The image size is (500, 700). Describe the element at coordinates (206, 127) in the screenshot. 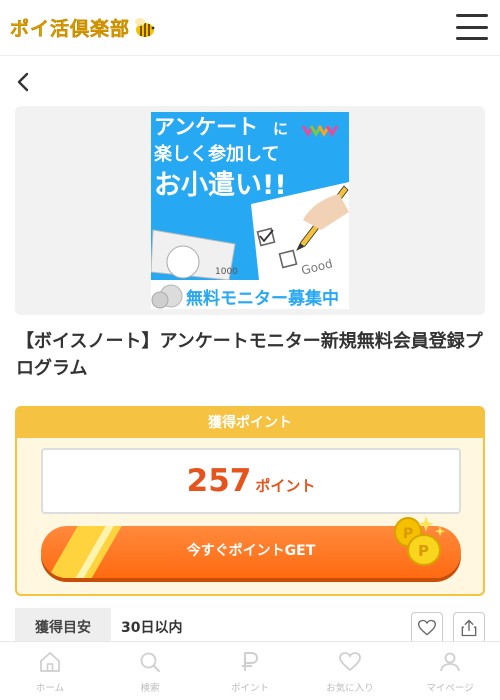

I see `banner-line1: アンケート` at that location.